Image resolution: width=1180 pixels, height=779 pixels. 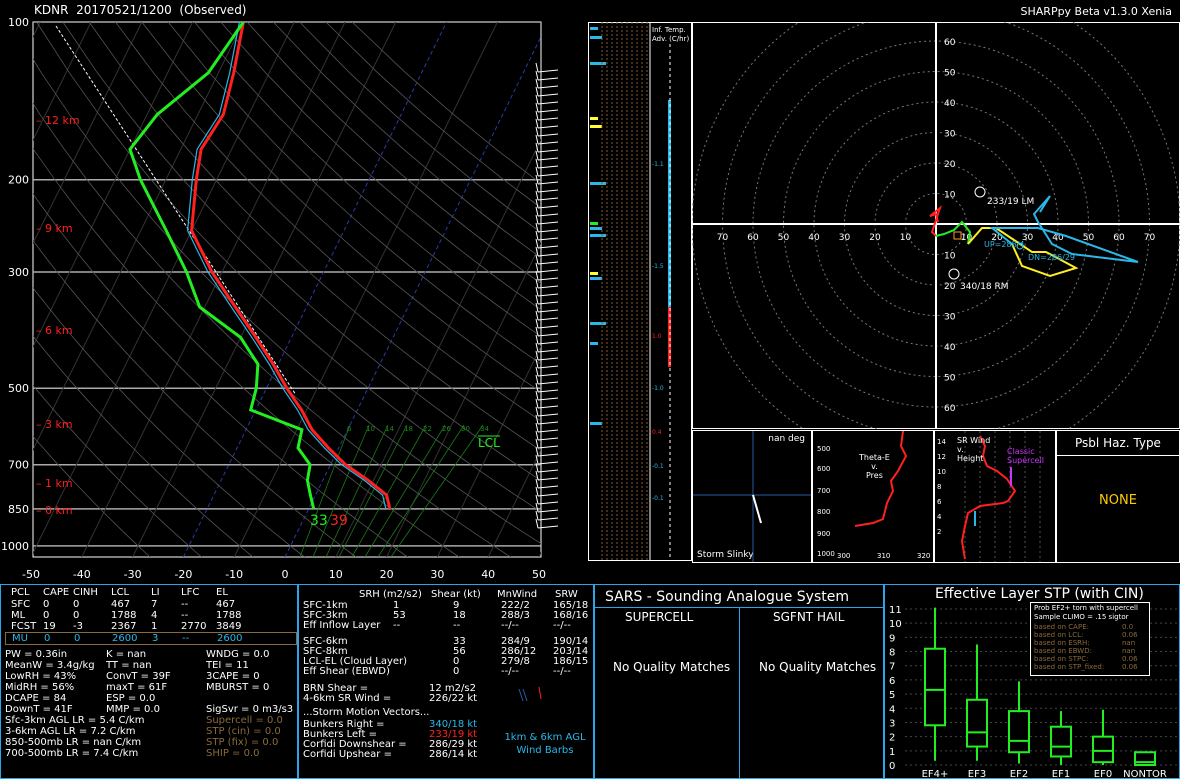 What do you see at coordinates (185, 604) in the screenshot?
I see `parcel-cell: --` at bounding box center [185, 604].